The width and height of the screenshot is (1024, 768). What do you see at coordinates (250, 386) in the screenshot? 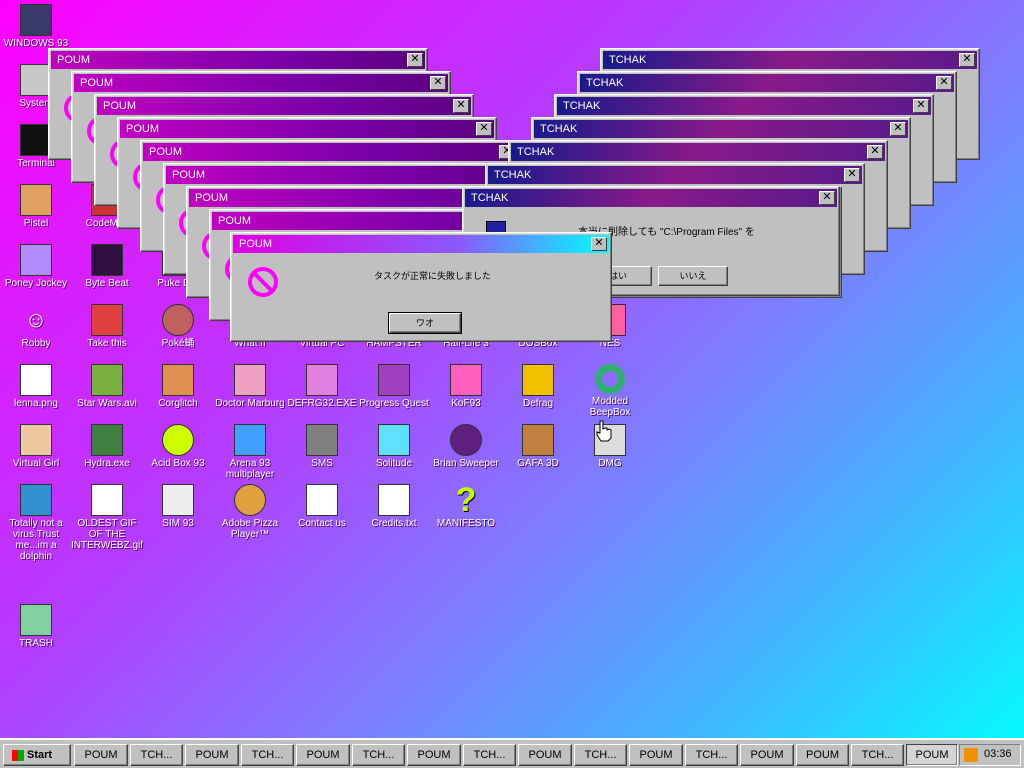
I see `desktop-icon-doctor: Doctor Marburg` at bounding box center [250, 386].